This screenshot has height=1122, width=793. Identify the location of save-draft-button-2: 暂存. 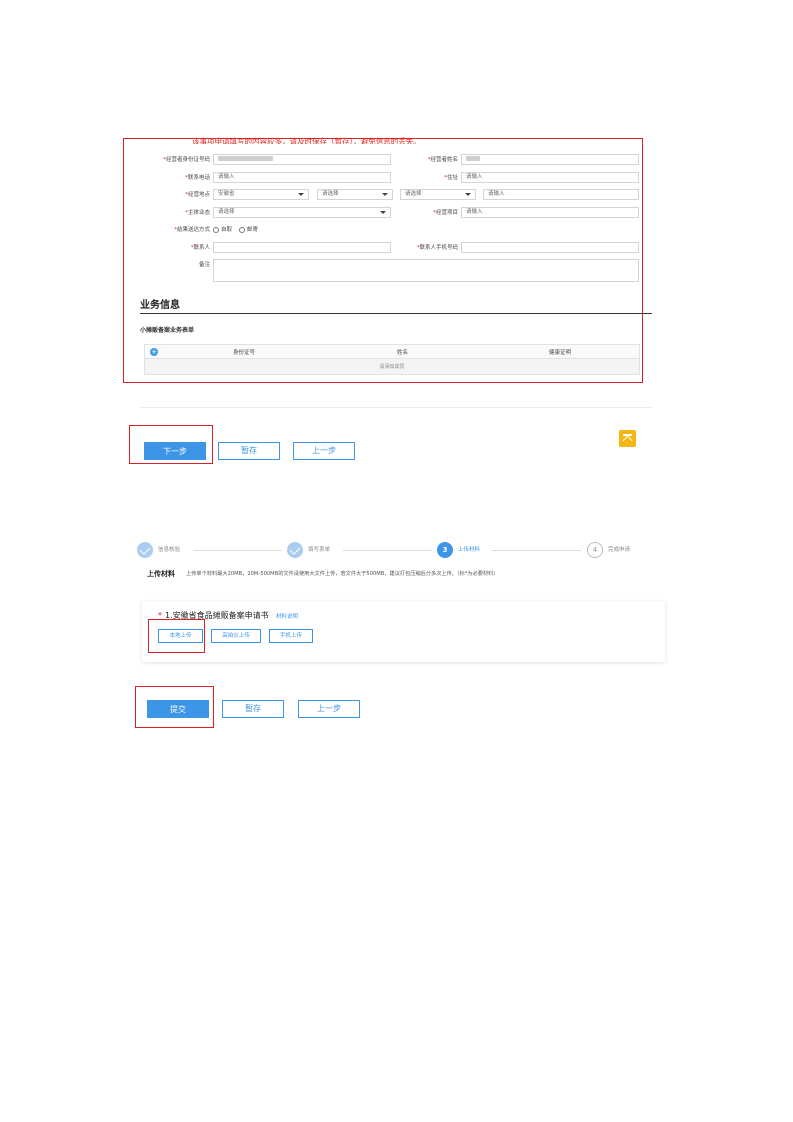
(253, 709).